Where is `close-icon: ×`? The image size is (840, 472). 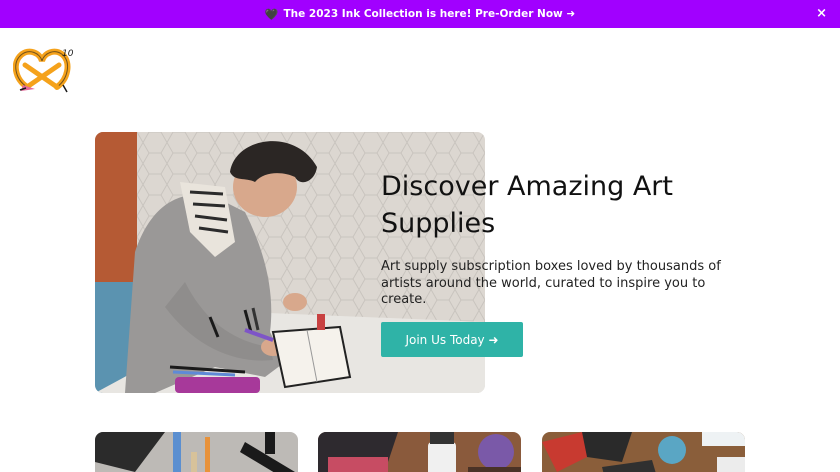 close-icon: × is located at coordinates (821, 14).